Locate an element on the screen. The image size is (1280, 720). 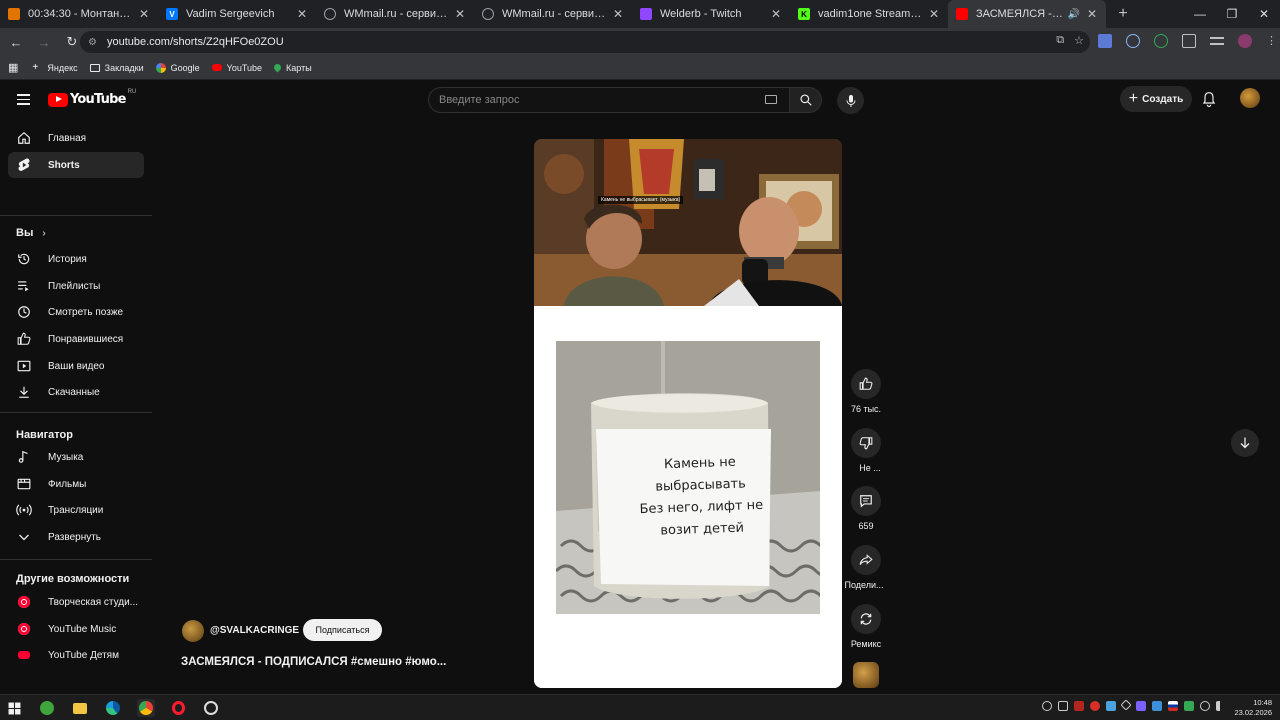
minimize-icon: — is located at coordinates (1200, 14).